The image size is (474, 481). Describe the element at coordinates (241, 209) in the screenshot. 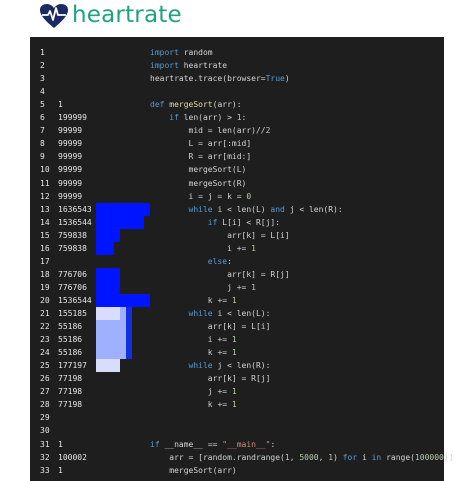

I see `code-token: i < len(L)` at that location.